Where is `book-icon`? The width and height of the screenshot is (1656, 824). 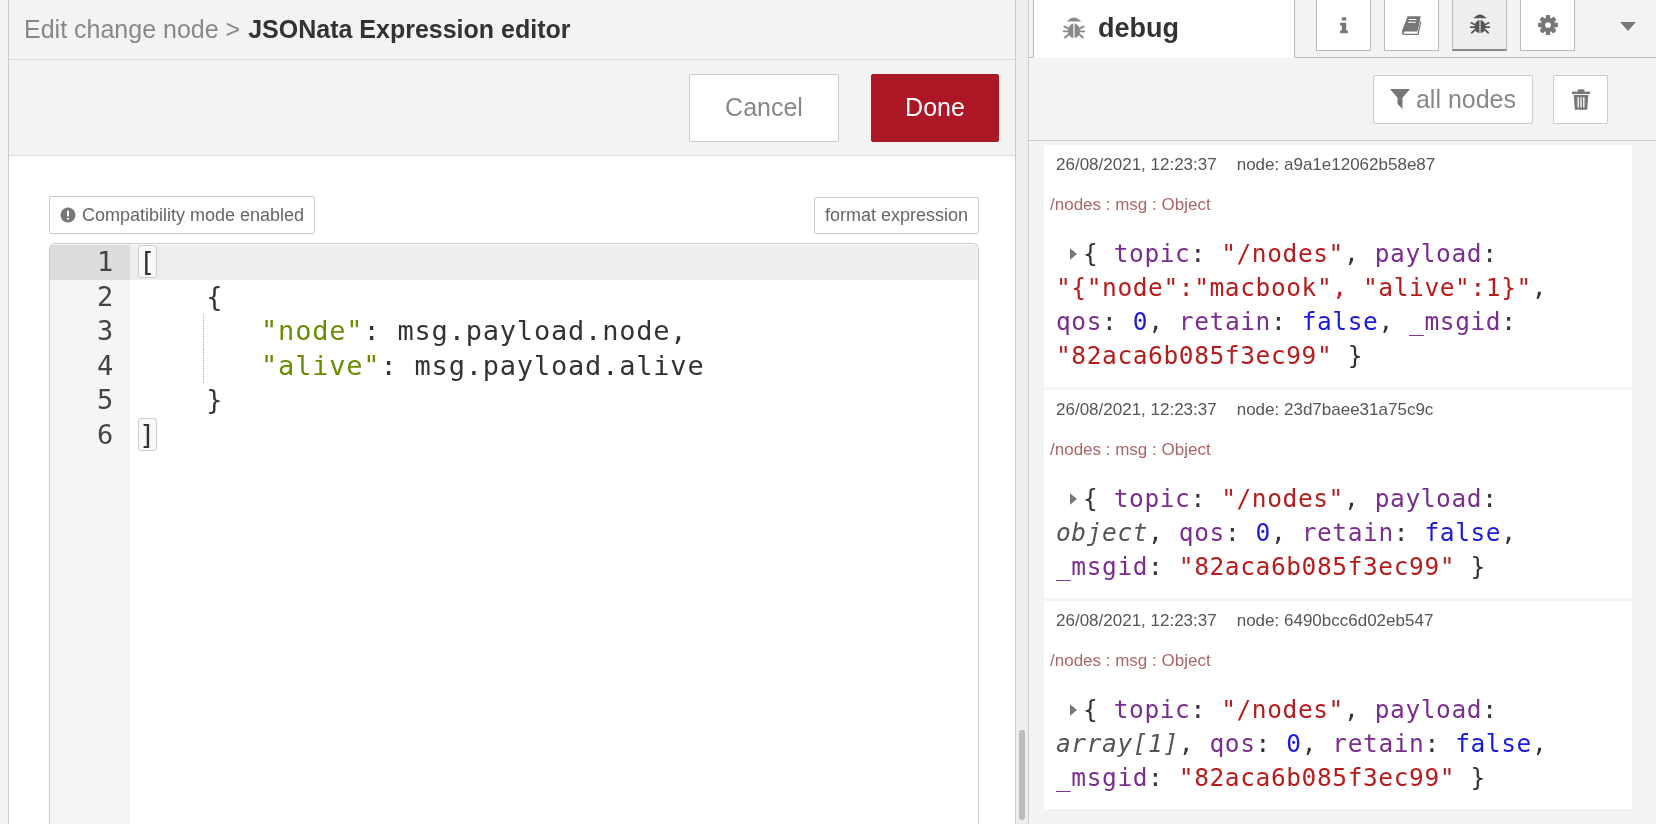 book-icon is located at coordinates (1411, 25).